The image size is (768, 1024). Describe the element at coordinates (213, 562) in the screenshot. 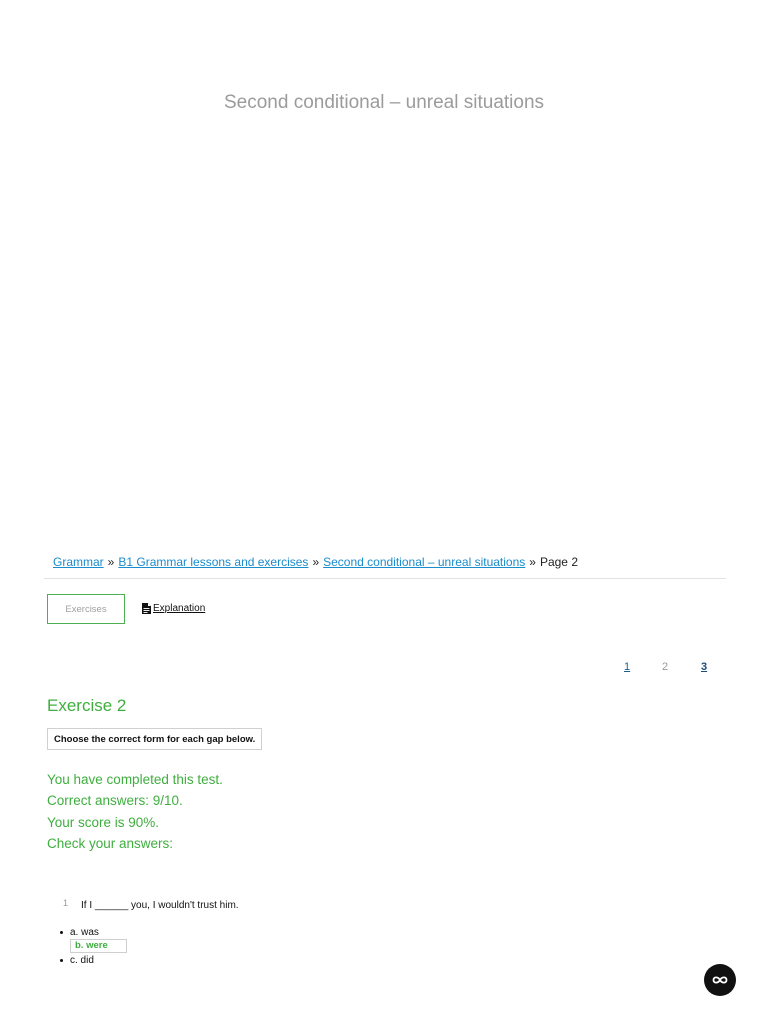

I see `breadcrumb-b1-grammar-link: B1 Grammar lessons and exercises` at that location.